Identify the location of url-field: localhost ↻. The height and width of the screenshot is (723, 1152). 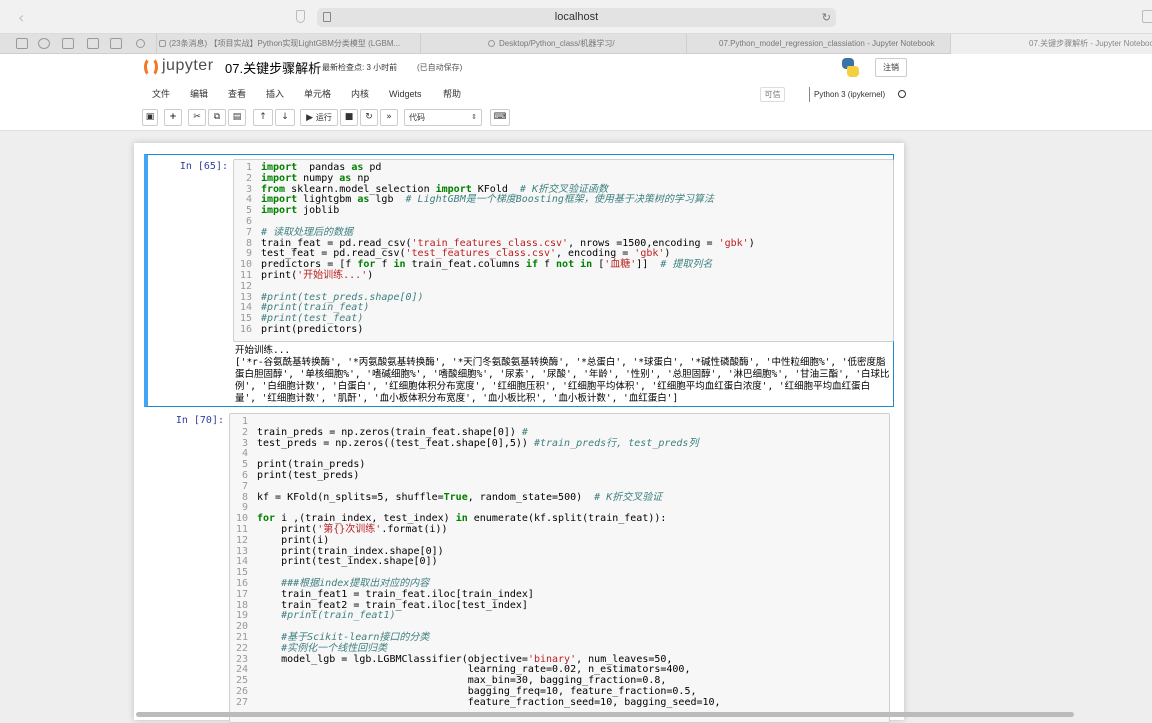
(576, 17).